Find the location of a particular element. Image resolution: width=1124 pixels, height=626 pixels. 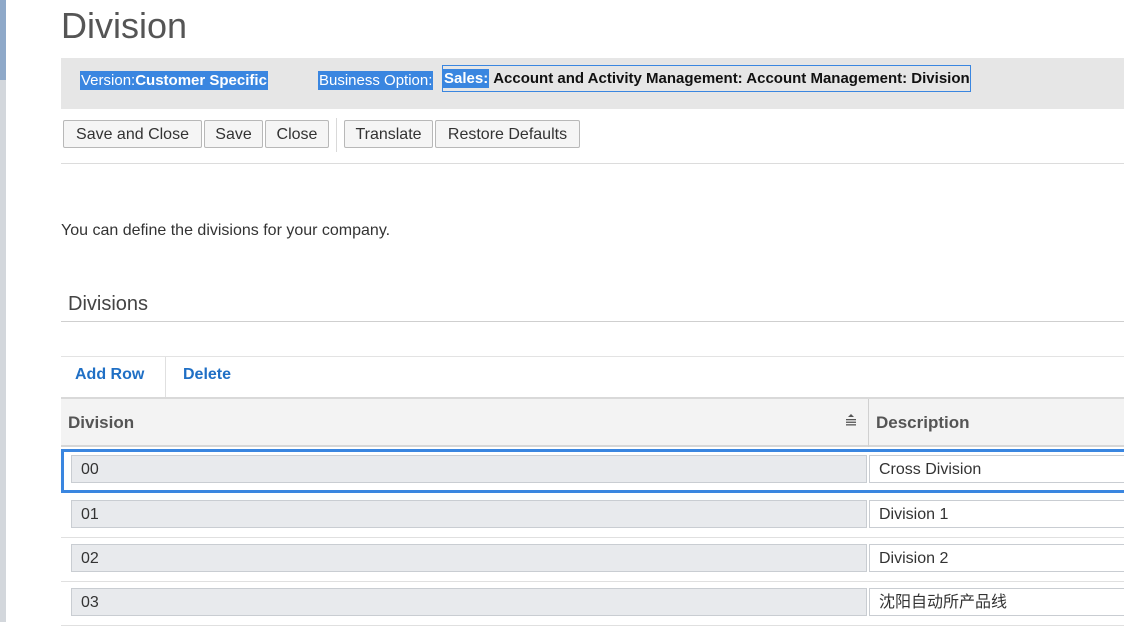

left-window-edge-accent is located at coordinates (3, 40).